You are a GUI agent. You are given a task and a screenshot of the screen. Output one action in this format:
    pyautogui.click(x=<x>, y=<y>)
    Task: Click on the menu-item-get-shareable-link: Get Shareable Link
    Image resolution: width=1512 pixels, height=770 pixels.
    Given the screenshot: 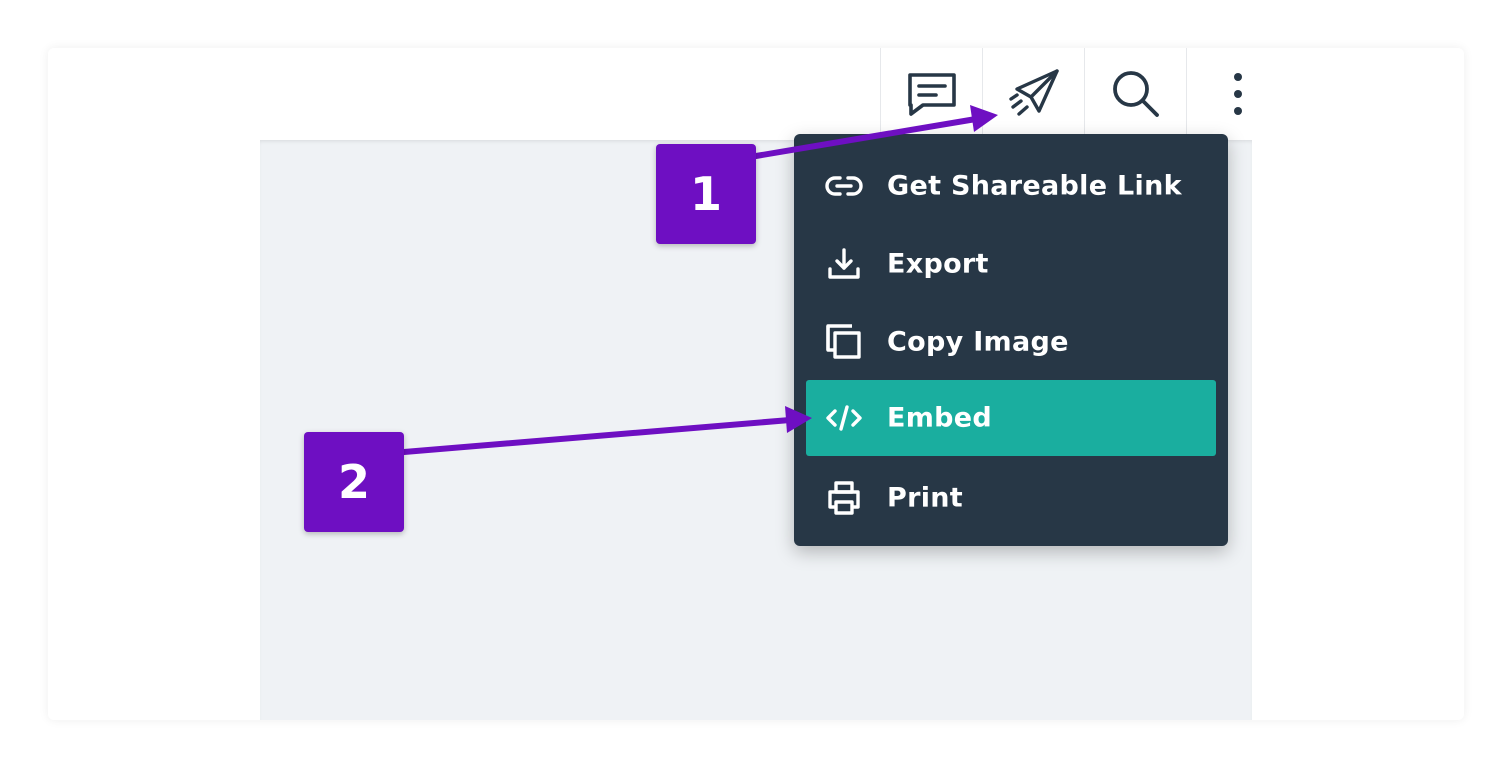 What is the action you would take?
    pyautogui.click(x=1011, y=186)
    